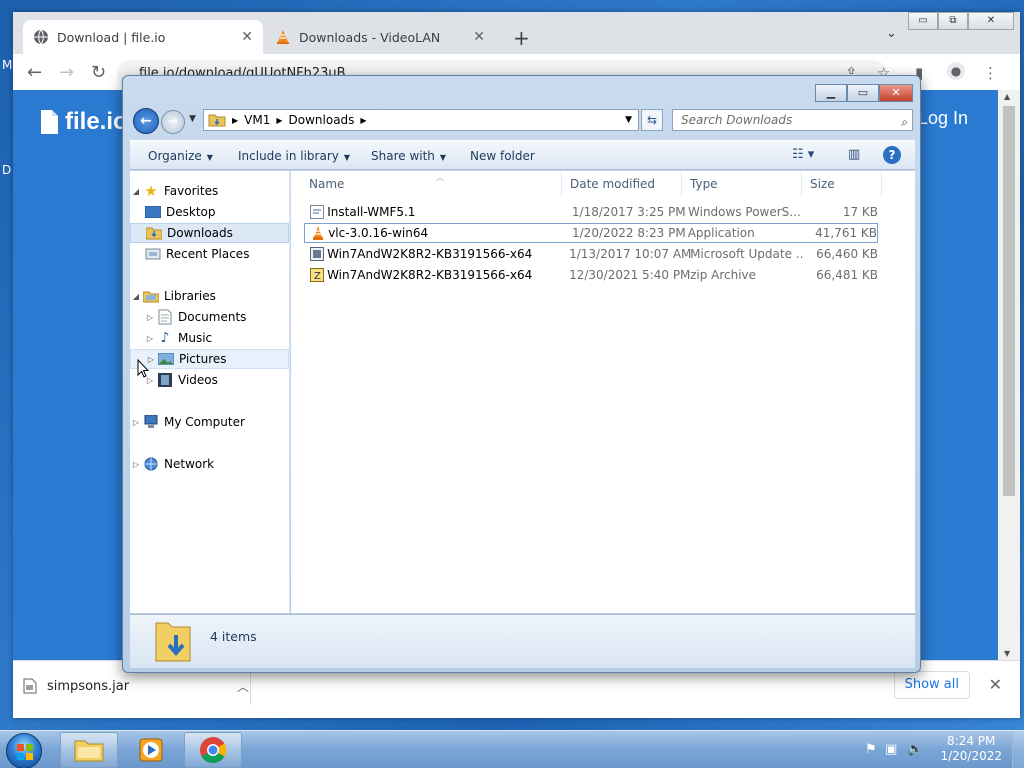 This screenshot has width=1024, height=768. What do you see at coordinates (209, 212) in the screenshot?
I see `nav-item-desktop: Desktop` at bounding box center [209, 212].